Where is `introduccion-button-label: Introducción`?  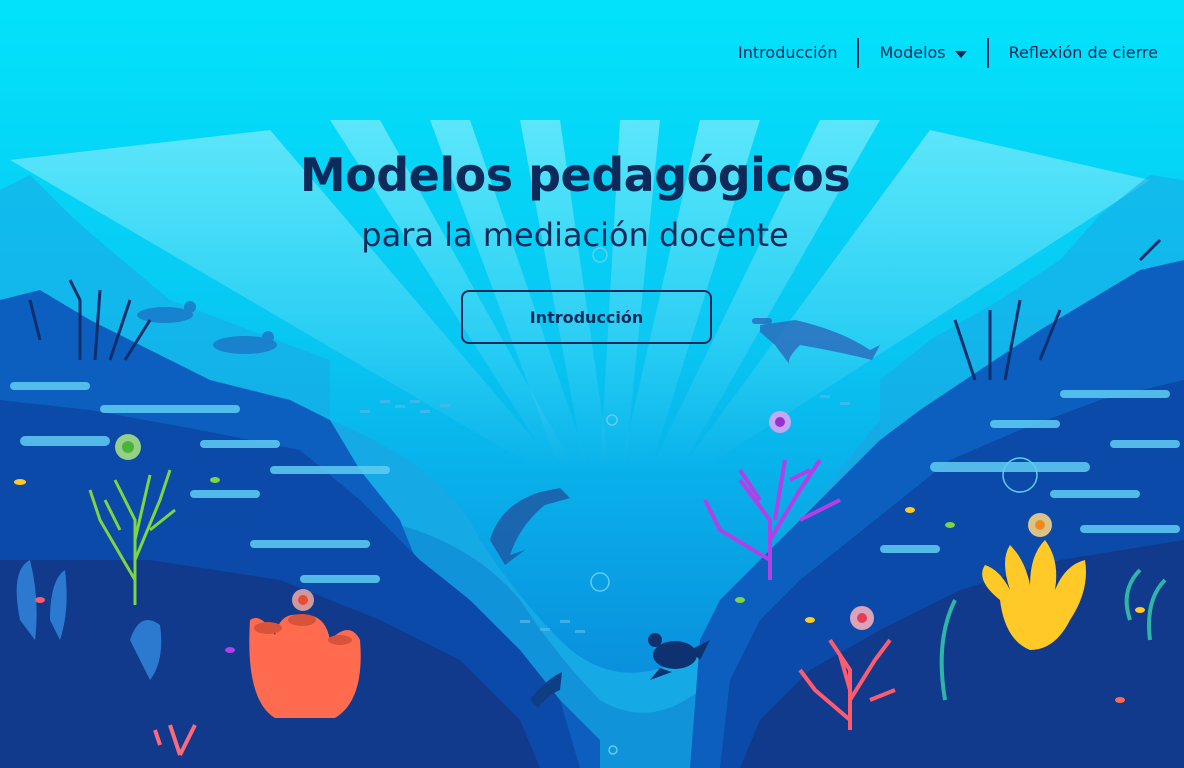
introduccion-button-label: Introducción is located at coordinates (586, 317).